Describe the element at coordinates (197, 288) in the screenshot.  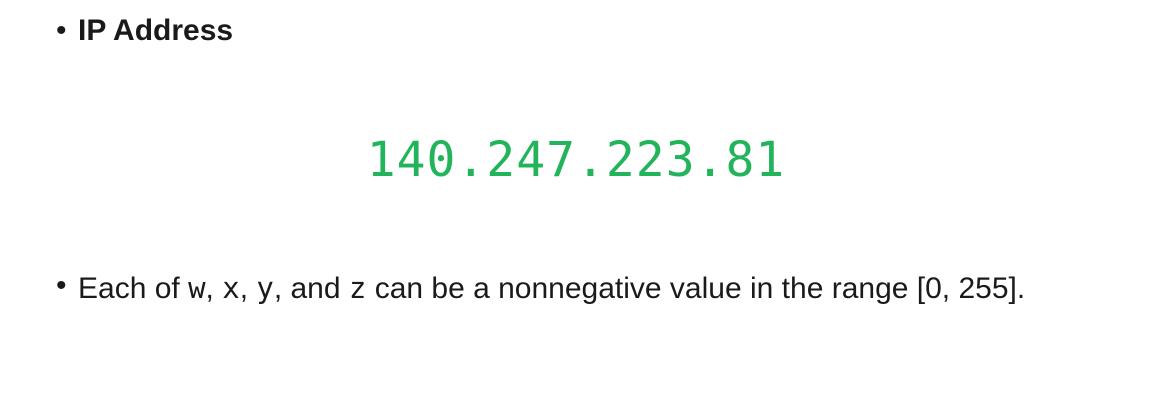
I see `variable-w: w` at that location.